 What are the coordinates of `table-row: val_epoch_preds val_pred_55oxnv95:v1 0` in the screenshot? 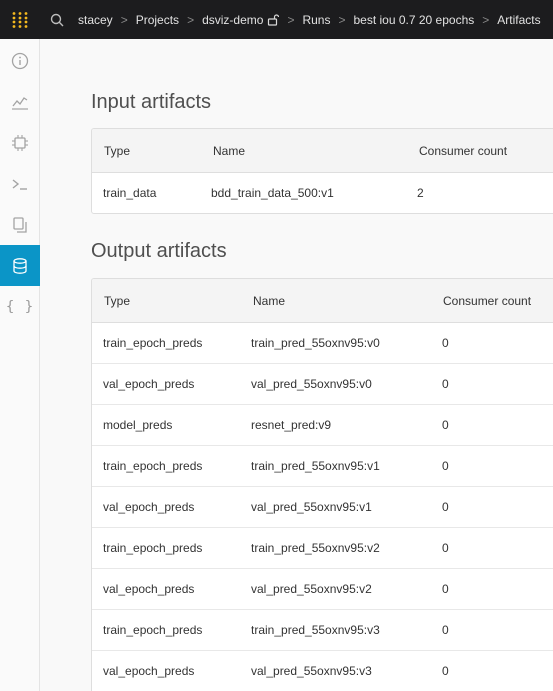 It's located at (322, 507).